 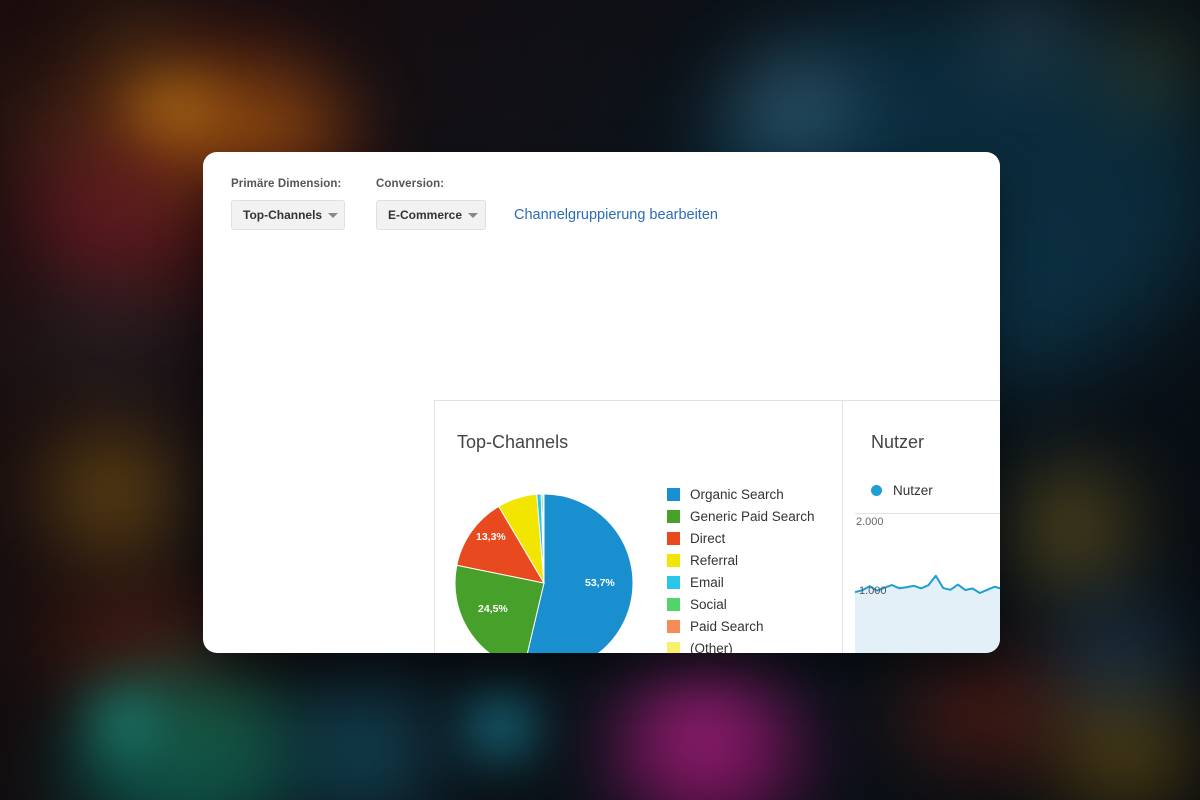 I want to click on nutzer-legend: Nutzer, so click(x=902, y=490).